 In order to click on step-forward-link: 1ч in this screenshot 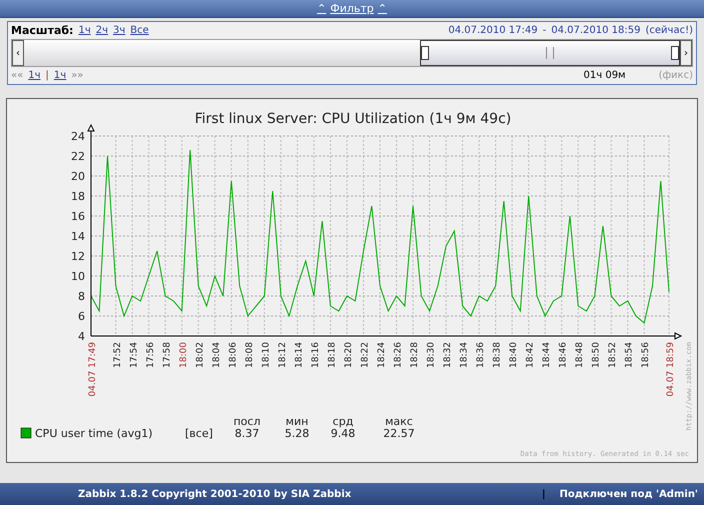, I will do `click(60, 75)`.